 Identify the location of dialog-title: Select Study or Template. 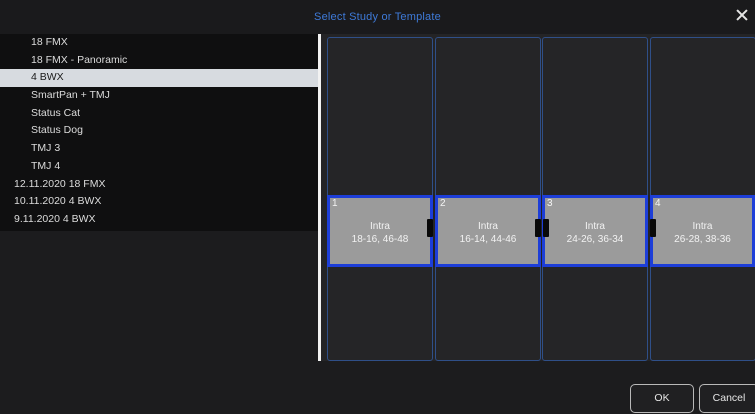
(377, 17).